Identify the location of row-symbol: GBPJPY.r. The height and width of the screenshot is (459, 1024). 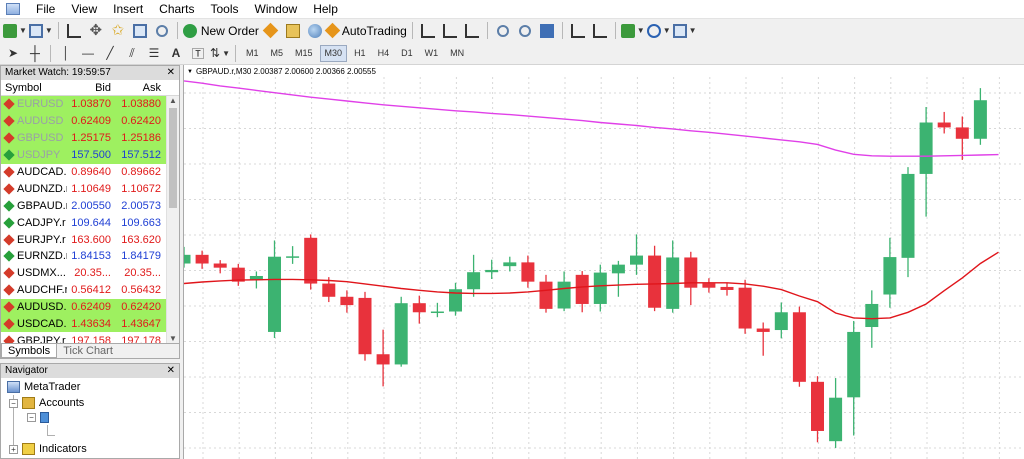
(34, 338).